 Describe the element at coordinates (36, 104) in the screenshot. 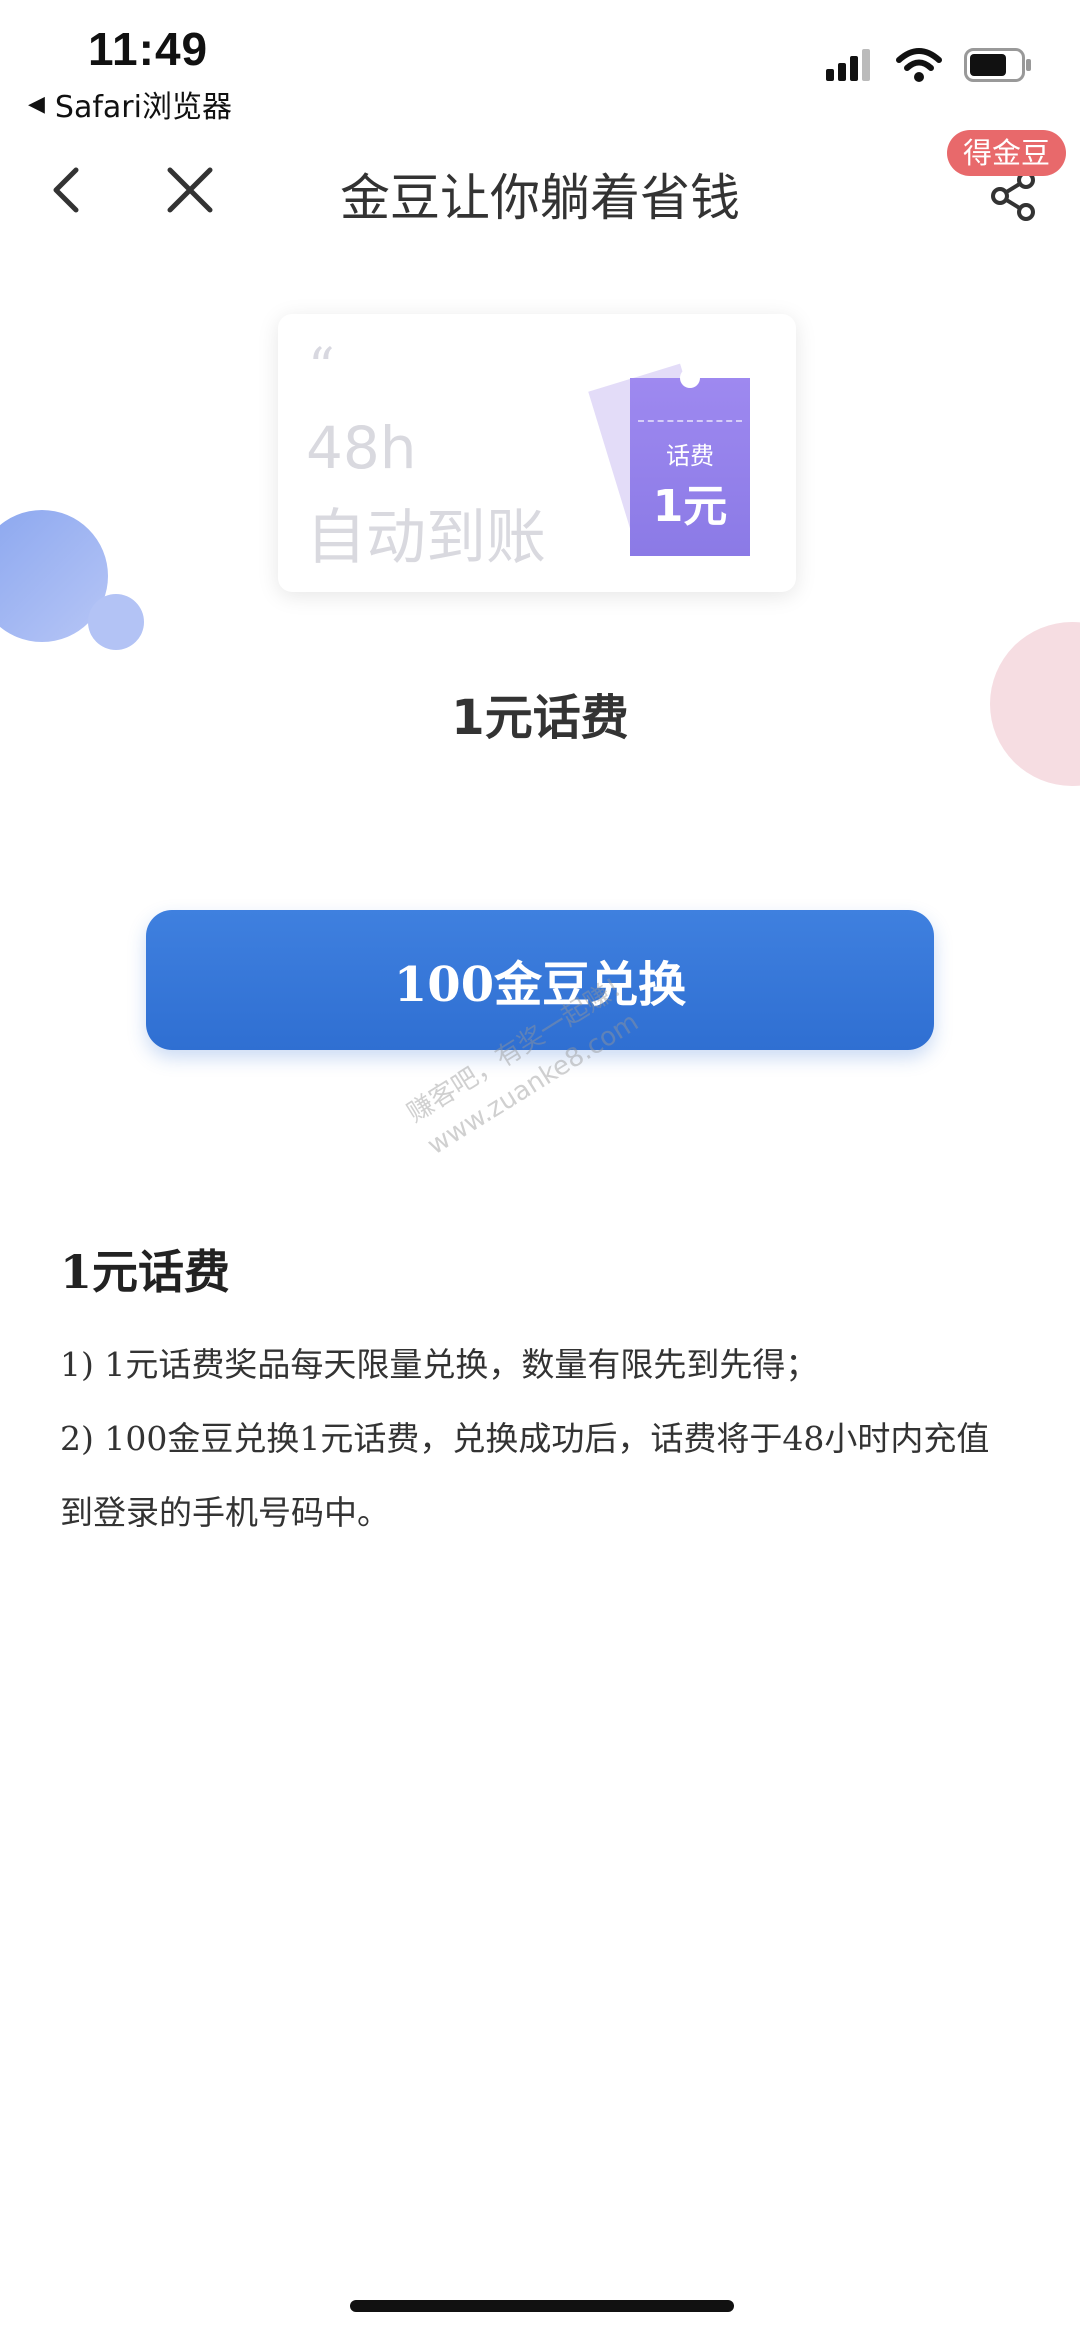

I see `back-triangle-icon: ◀` at that location.